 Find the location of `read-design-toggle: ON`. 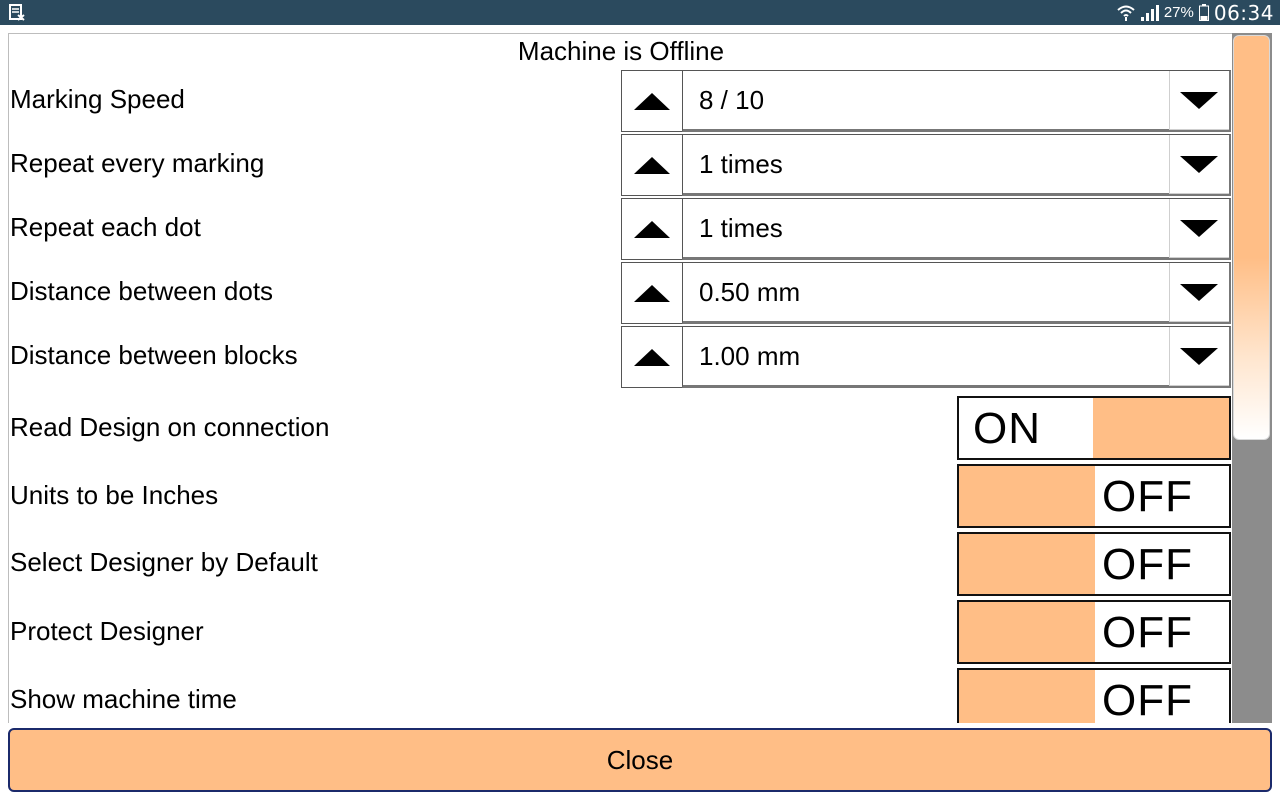

read-design-toggle: ON is located at coordinates (1094, 428).